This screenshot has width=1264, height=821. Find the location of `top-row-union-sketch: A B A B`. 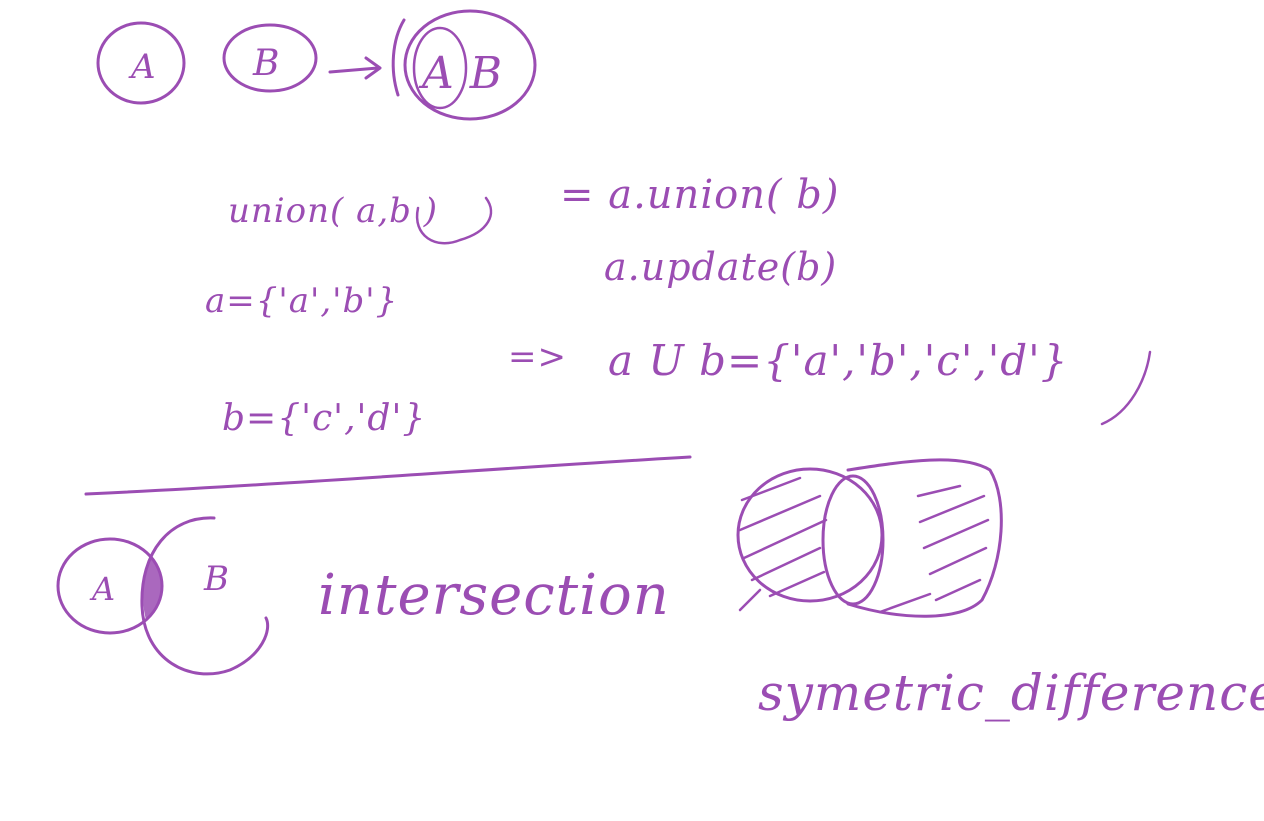

top-row-union-sketch: A B A B is located at coordinates (316, 65).